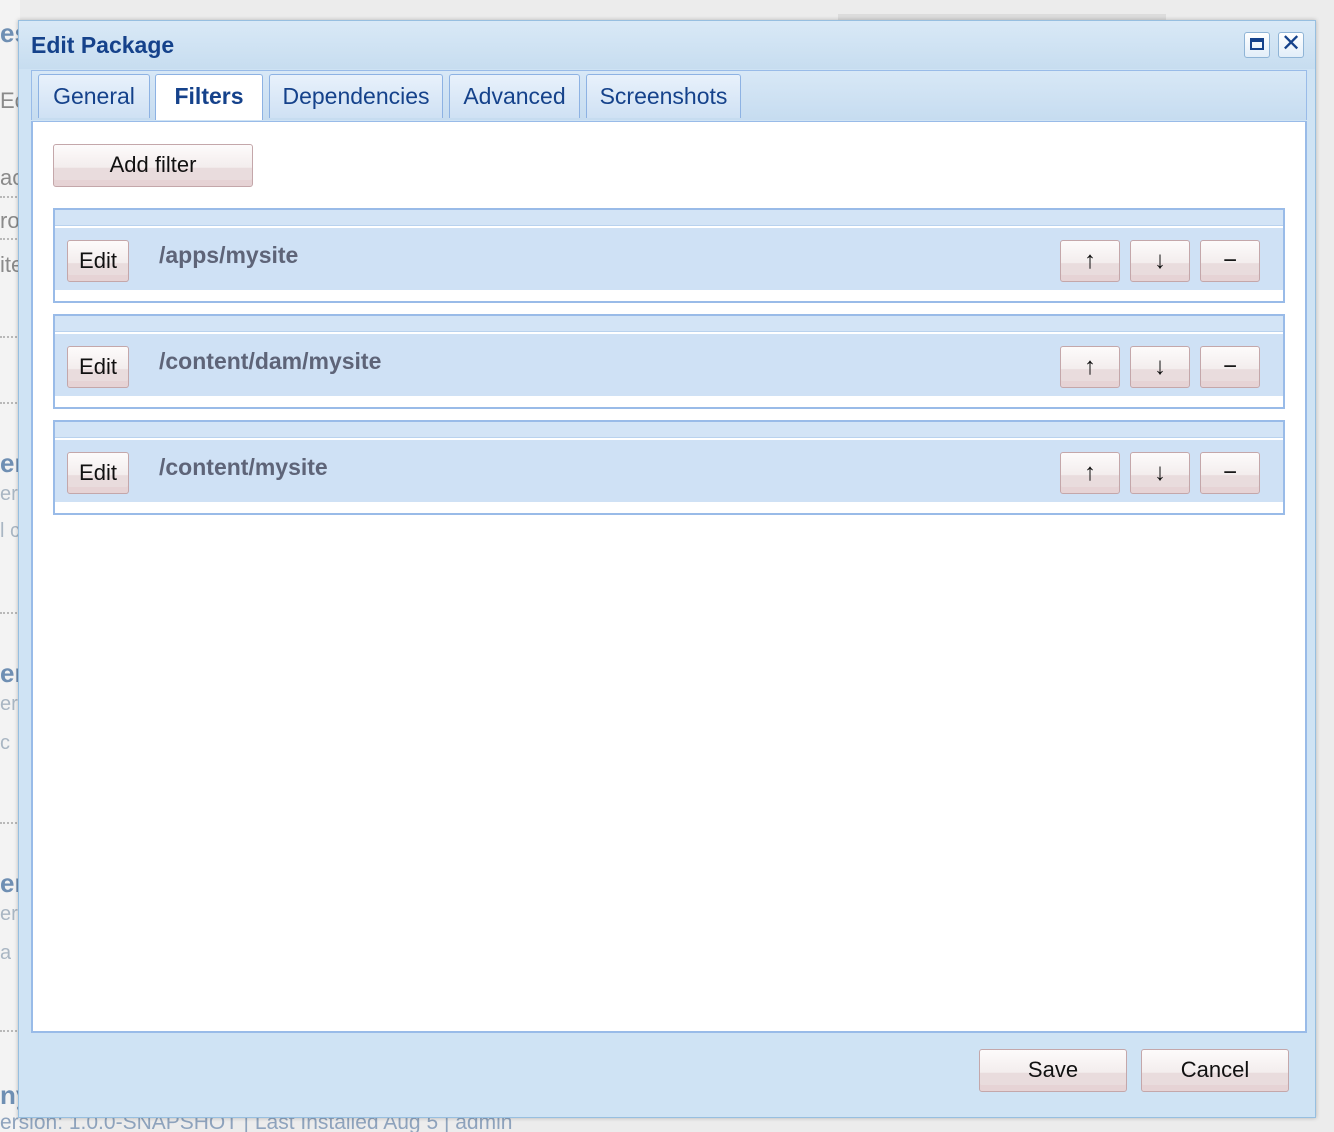 This screenshot has height=1132, width=1334. Describe the element at coordinates (243, 467) in the screenshot. I see `filter-path: /content/mysite` at that location.